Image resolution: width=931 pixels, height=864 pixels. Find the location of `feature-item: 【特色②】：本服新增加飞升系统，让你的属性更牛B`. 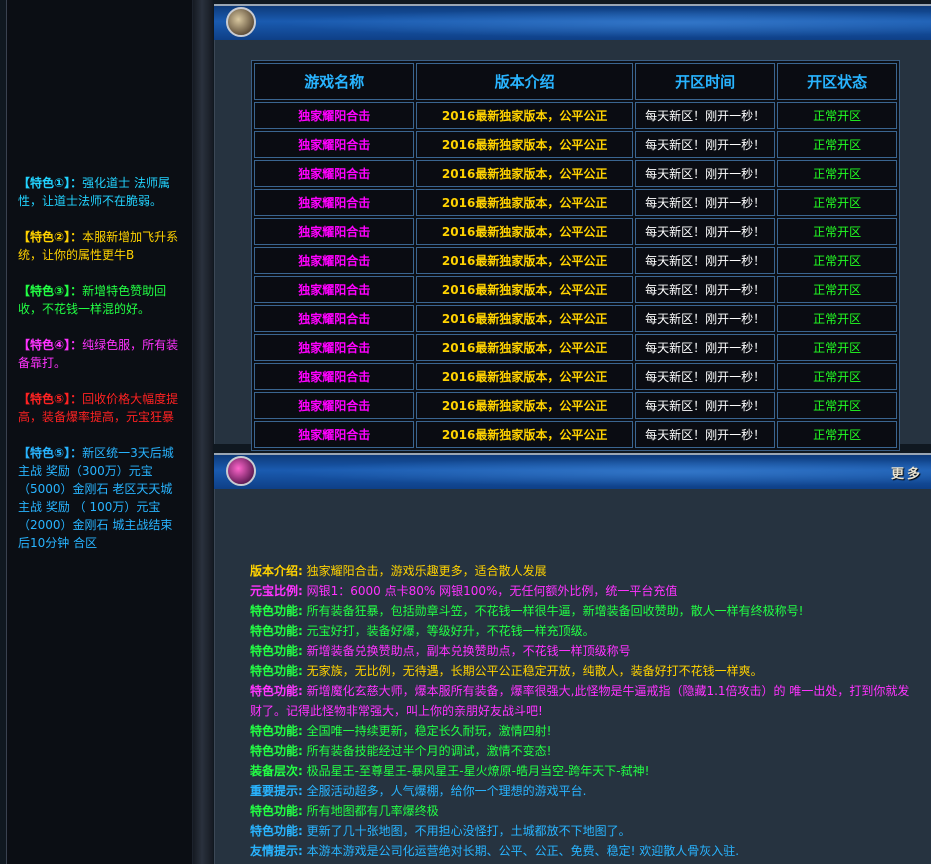

feature-item: 【特色②】：本服新增加飞升系统，让你的属性更牛B is located at coordinates (100, 246).